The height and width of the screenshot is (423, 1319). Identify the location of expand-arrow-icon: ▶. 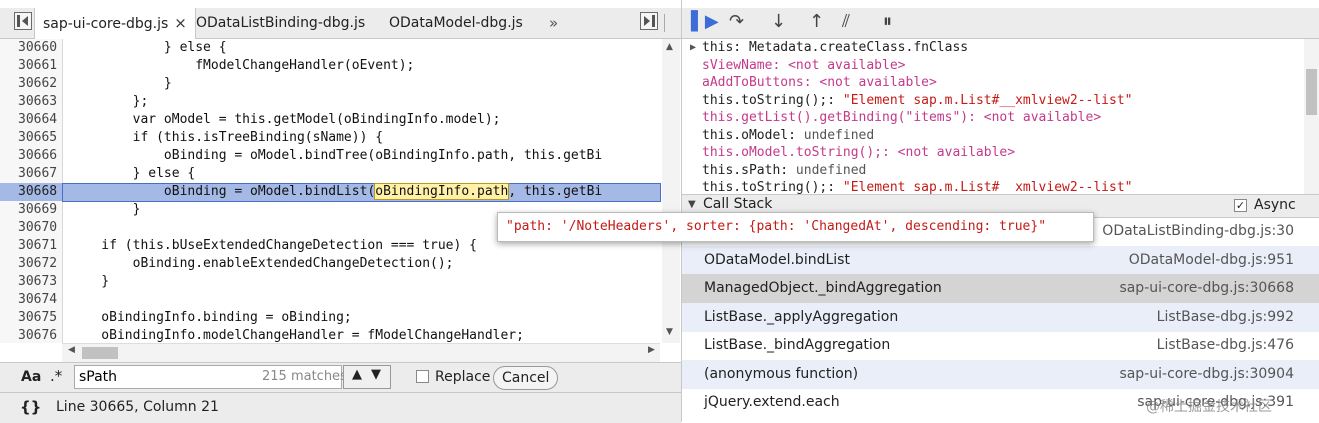
(693, 47).